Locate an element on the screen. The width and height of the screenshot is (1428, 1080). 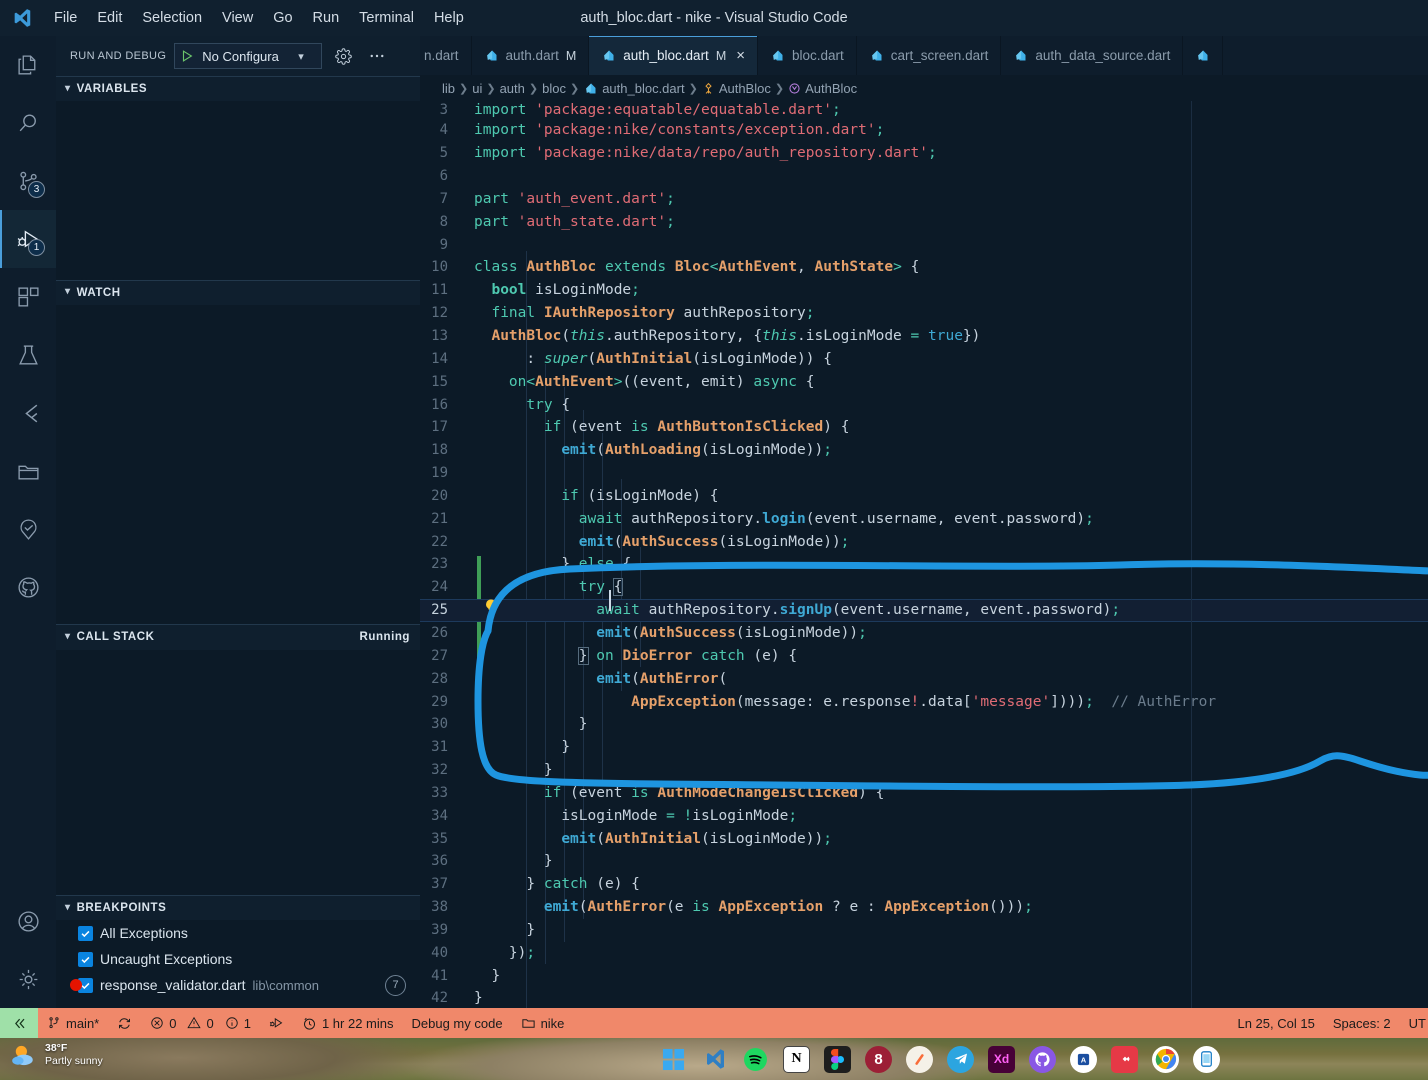
taskbar-chrome is located at coordinates (1165, 1059).